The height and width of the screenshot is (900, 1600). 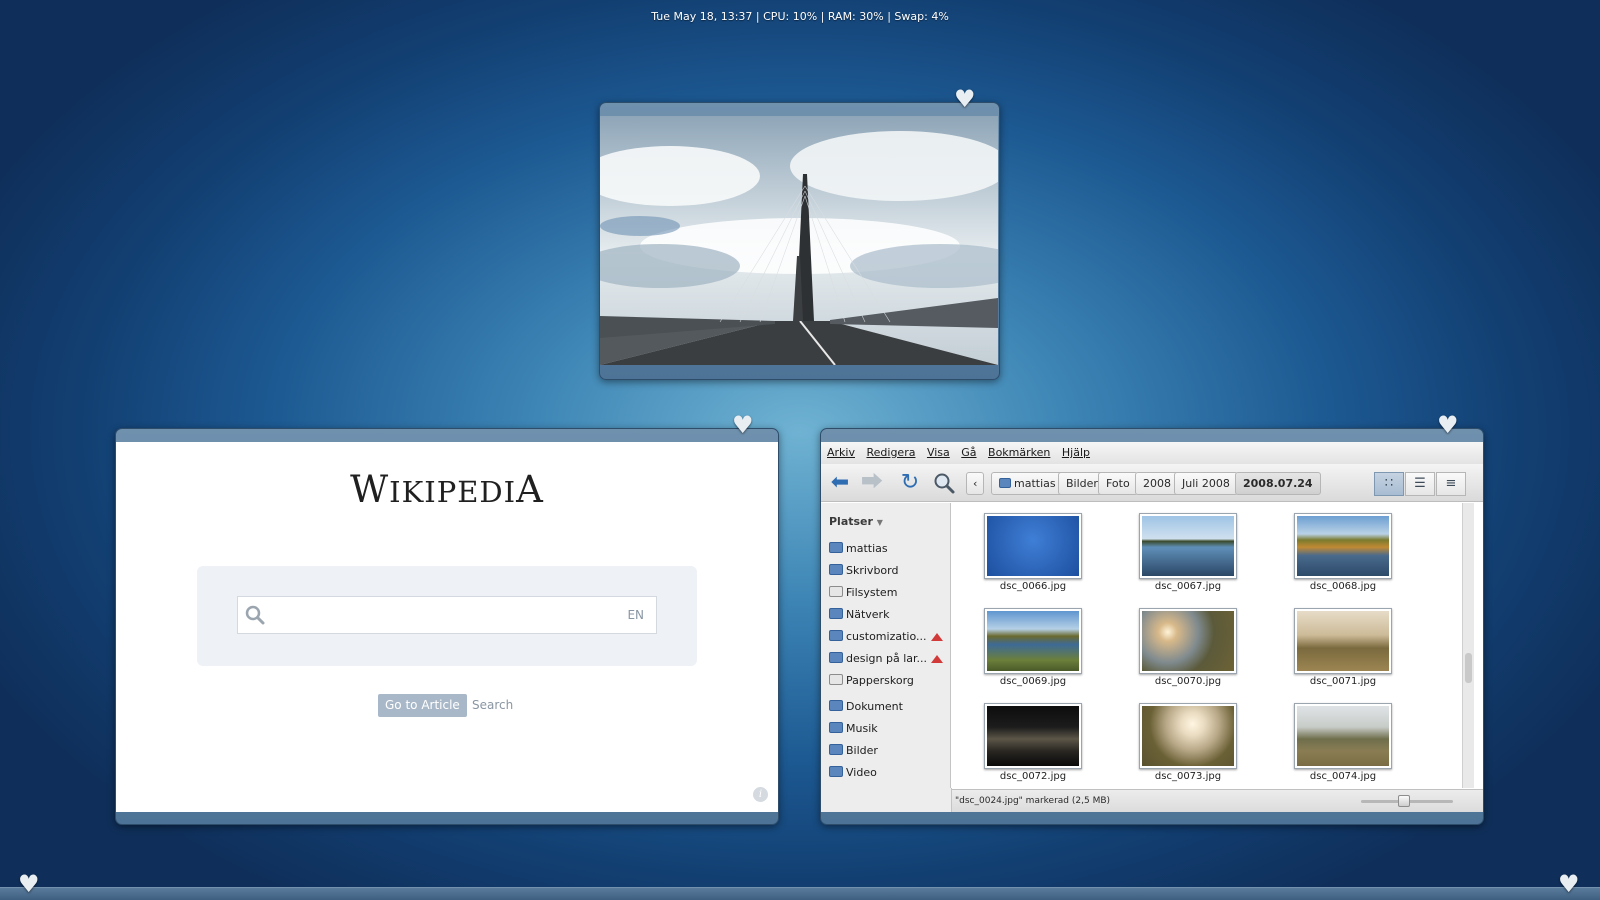 What do you see at coordinates (853, 729) in the screenshot?
I see `sidebar-item-musik: Musik` at bounding box center [853, 729].